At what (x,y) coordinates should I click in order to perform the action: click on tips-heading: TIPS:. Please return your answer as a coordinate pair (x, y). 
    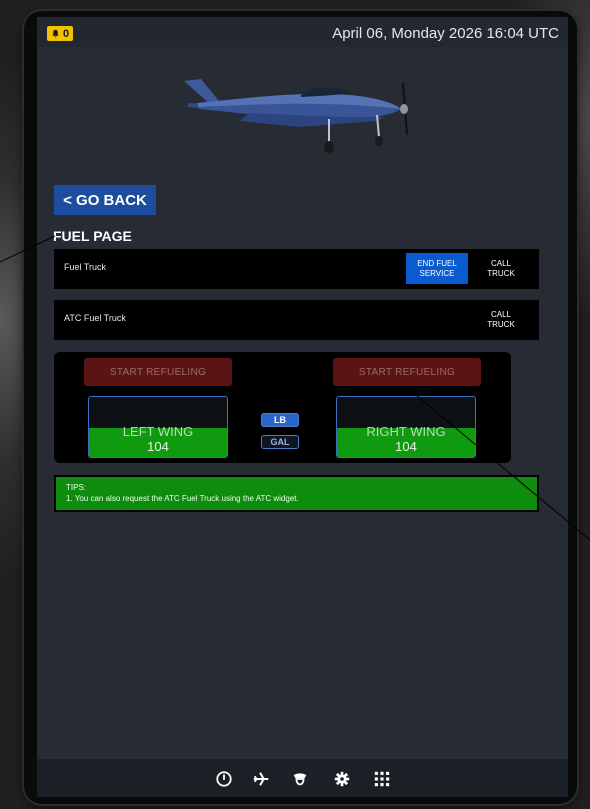
    Looking at the image, I should click on (76, 487).